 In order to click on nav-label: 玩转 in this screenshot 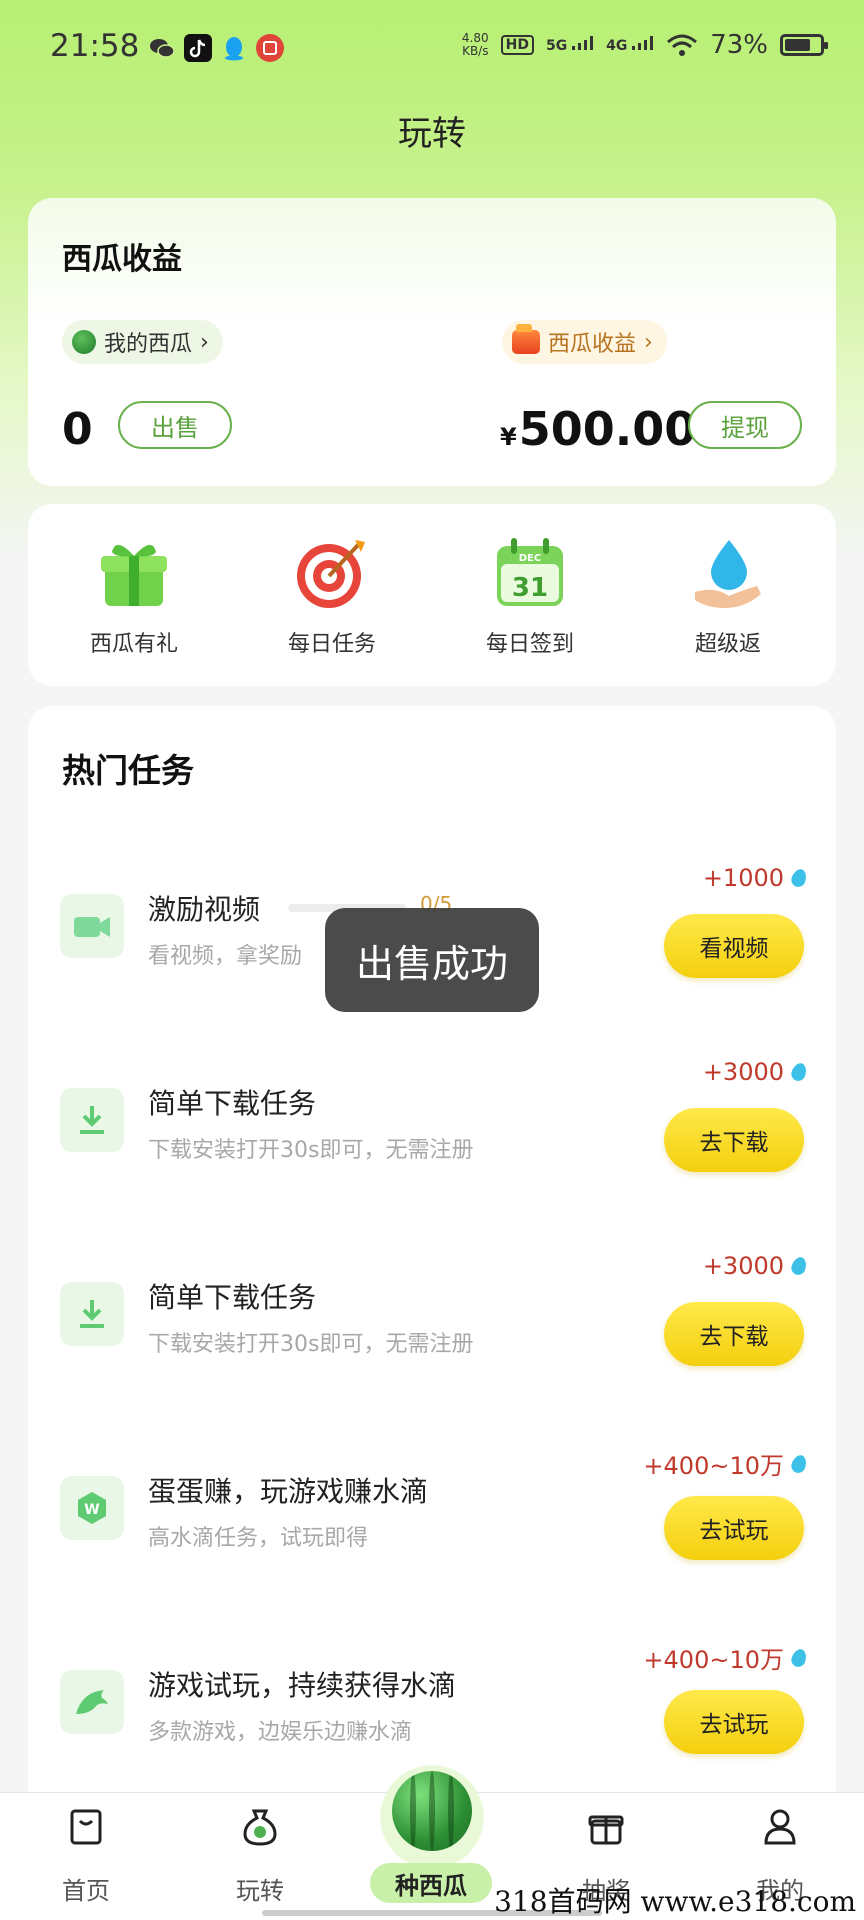, I will do `click(260, 1891)`.